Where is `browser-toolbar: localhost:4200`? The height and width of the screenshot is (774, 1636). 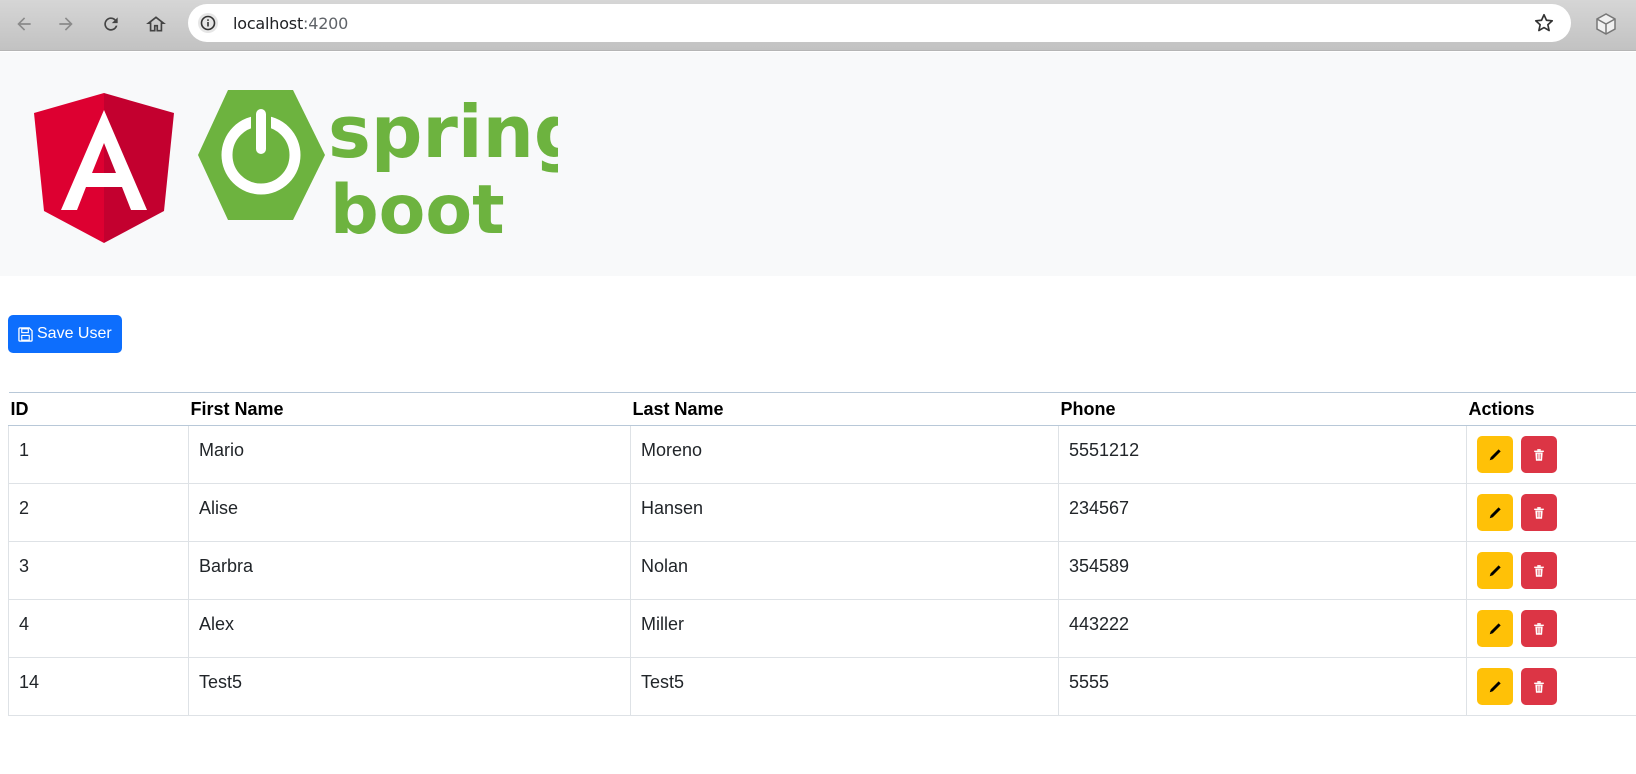
browser-toolbar: localhost:4200 is located at coordinates (818, 25).